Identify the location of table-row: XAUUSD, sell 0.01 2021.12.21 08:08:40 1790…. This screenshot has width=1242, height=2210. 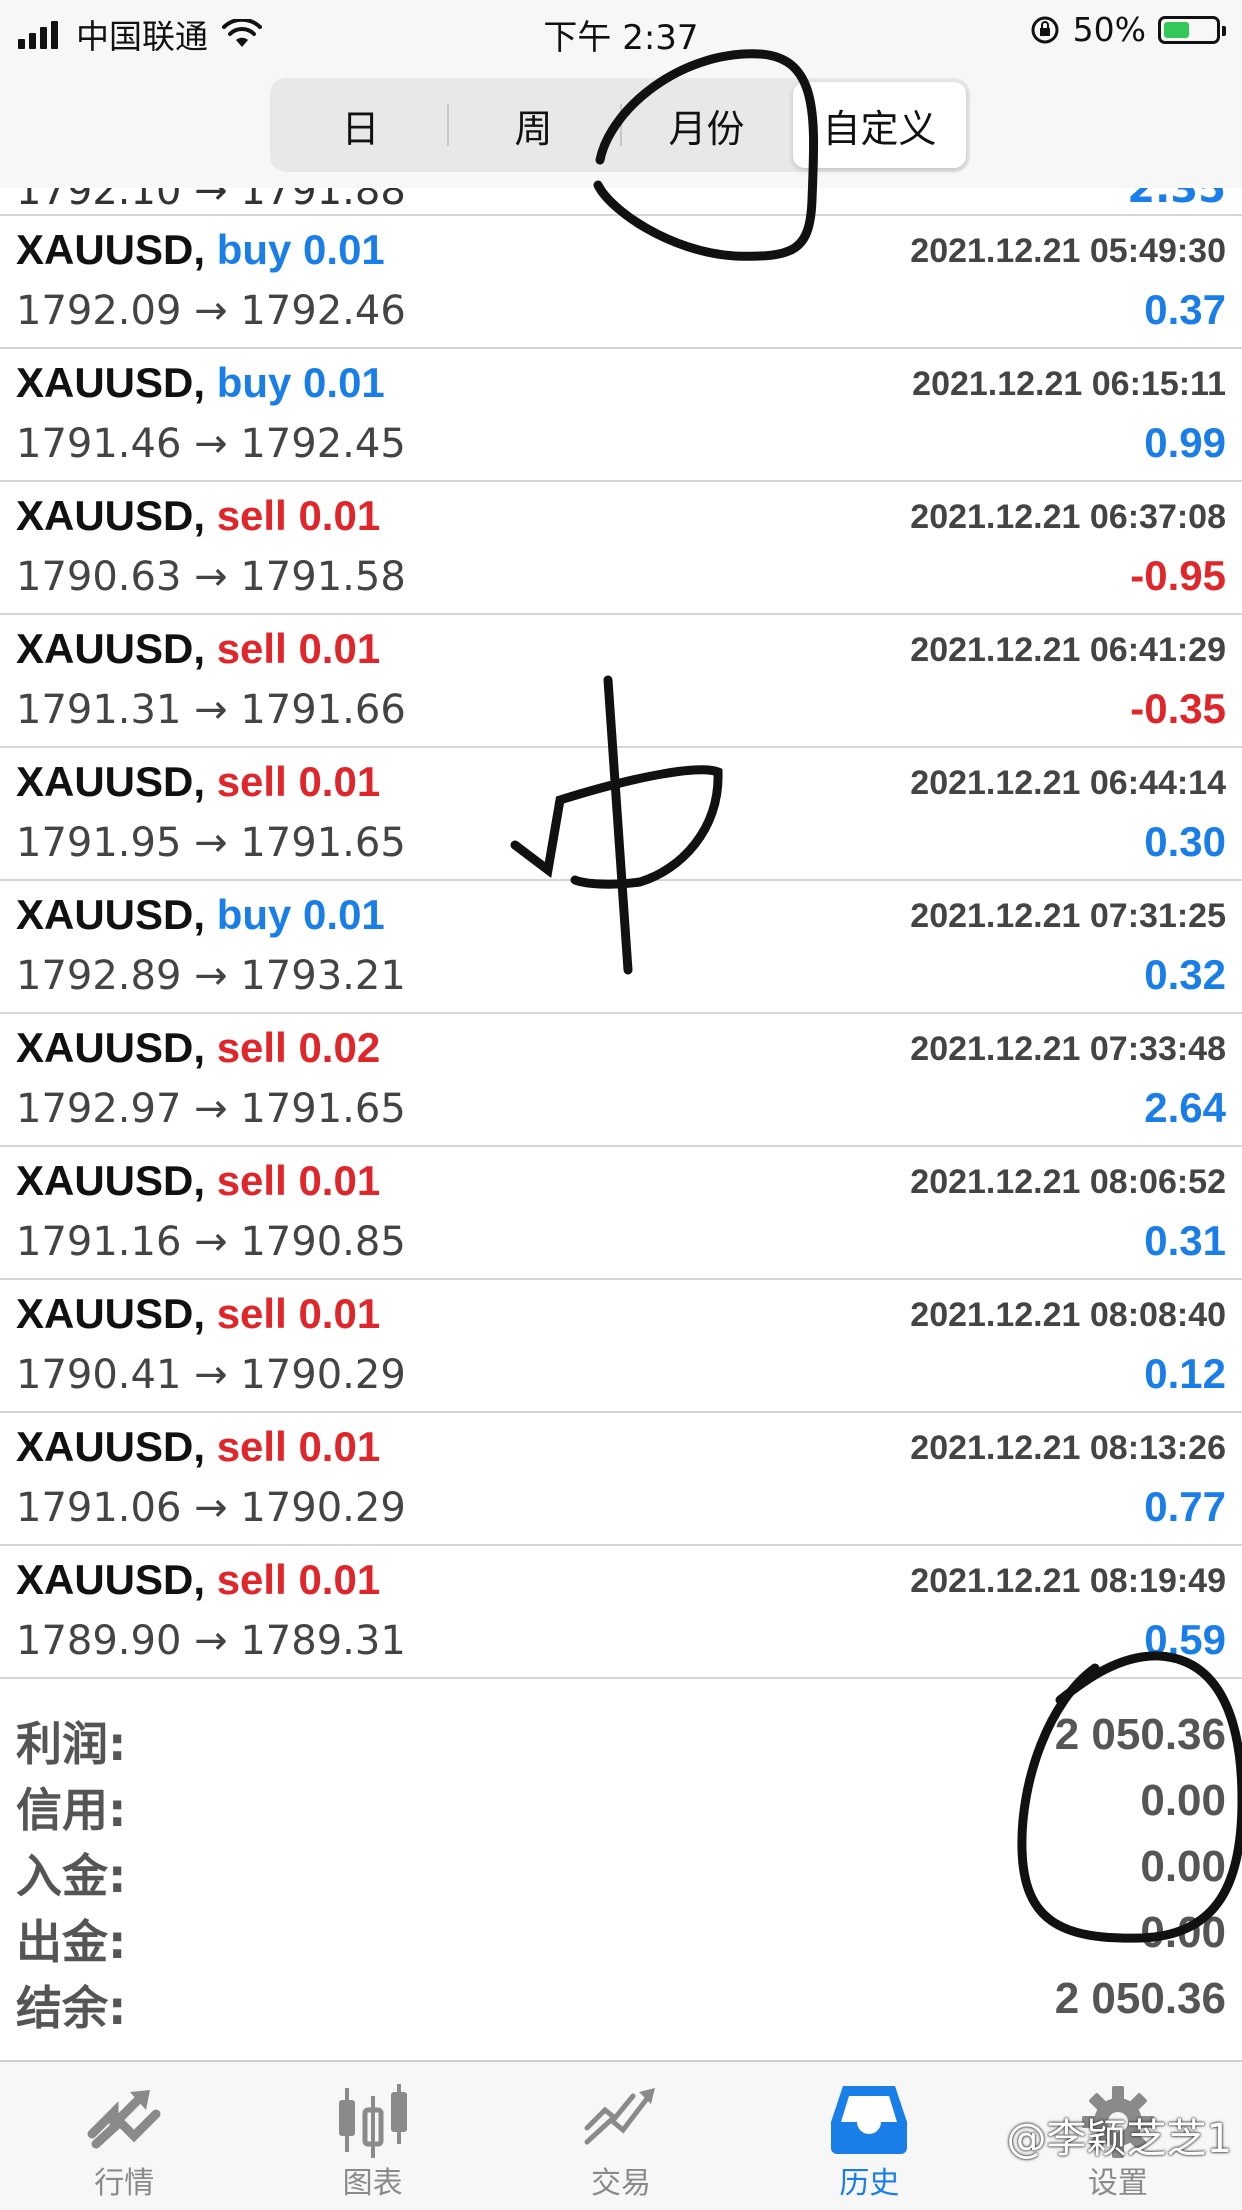
(621, 1346).